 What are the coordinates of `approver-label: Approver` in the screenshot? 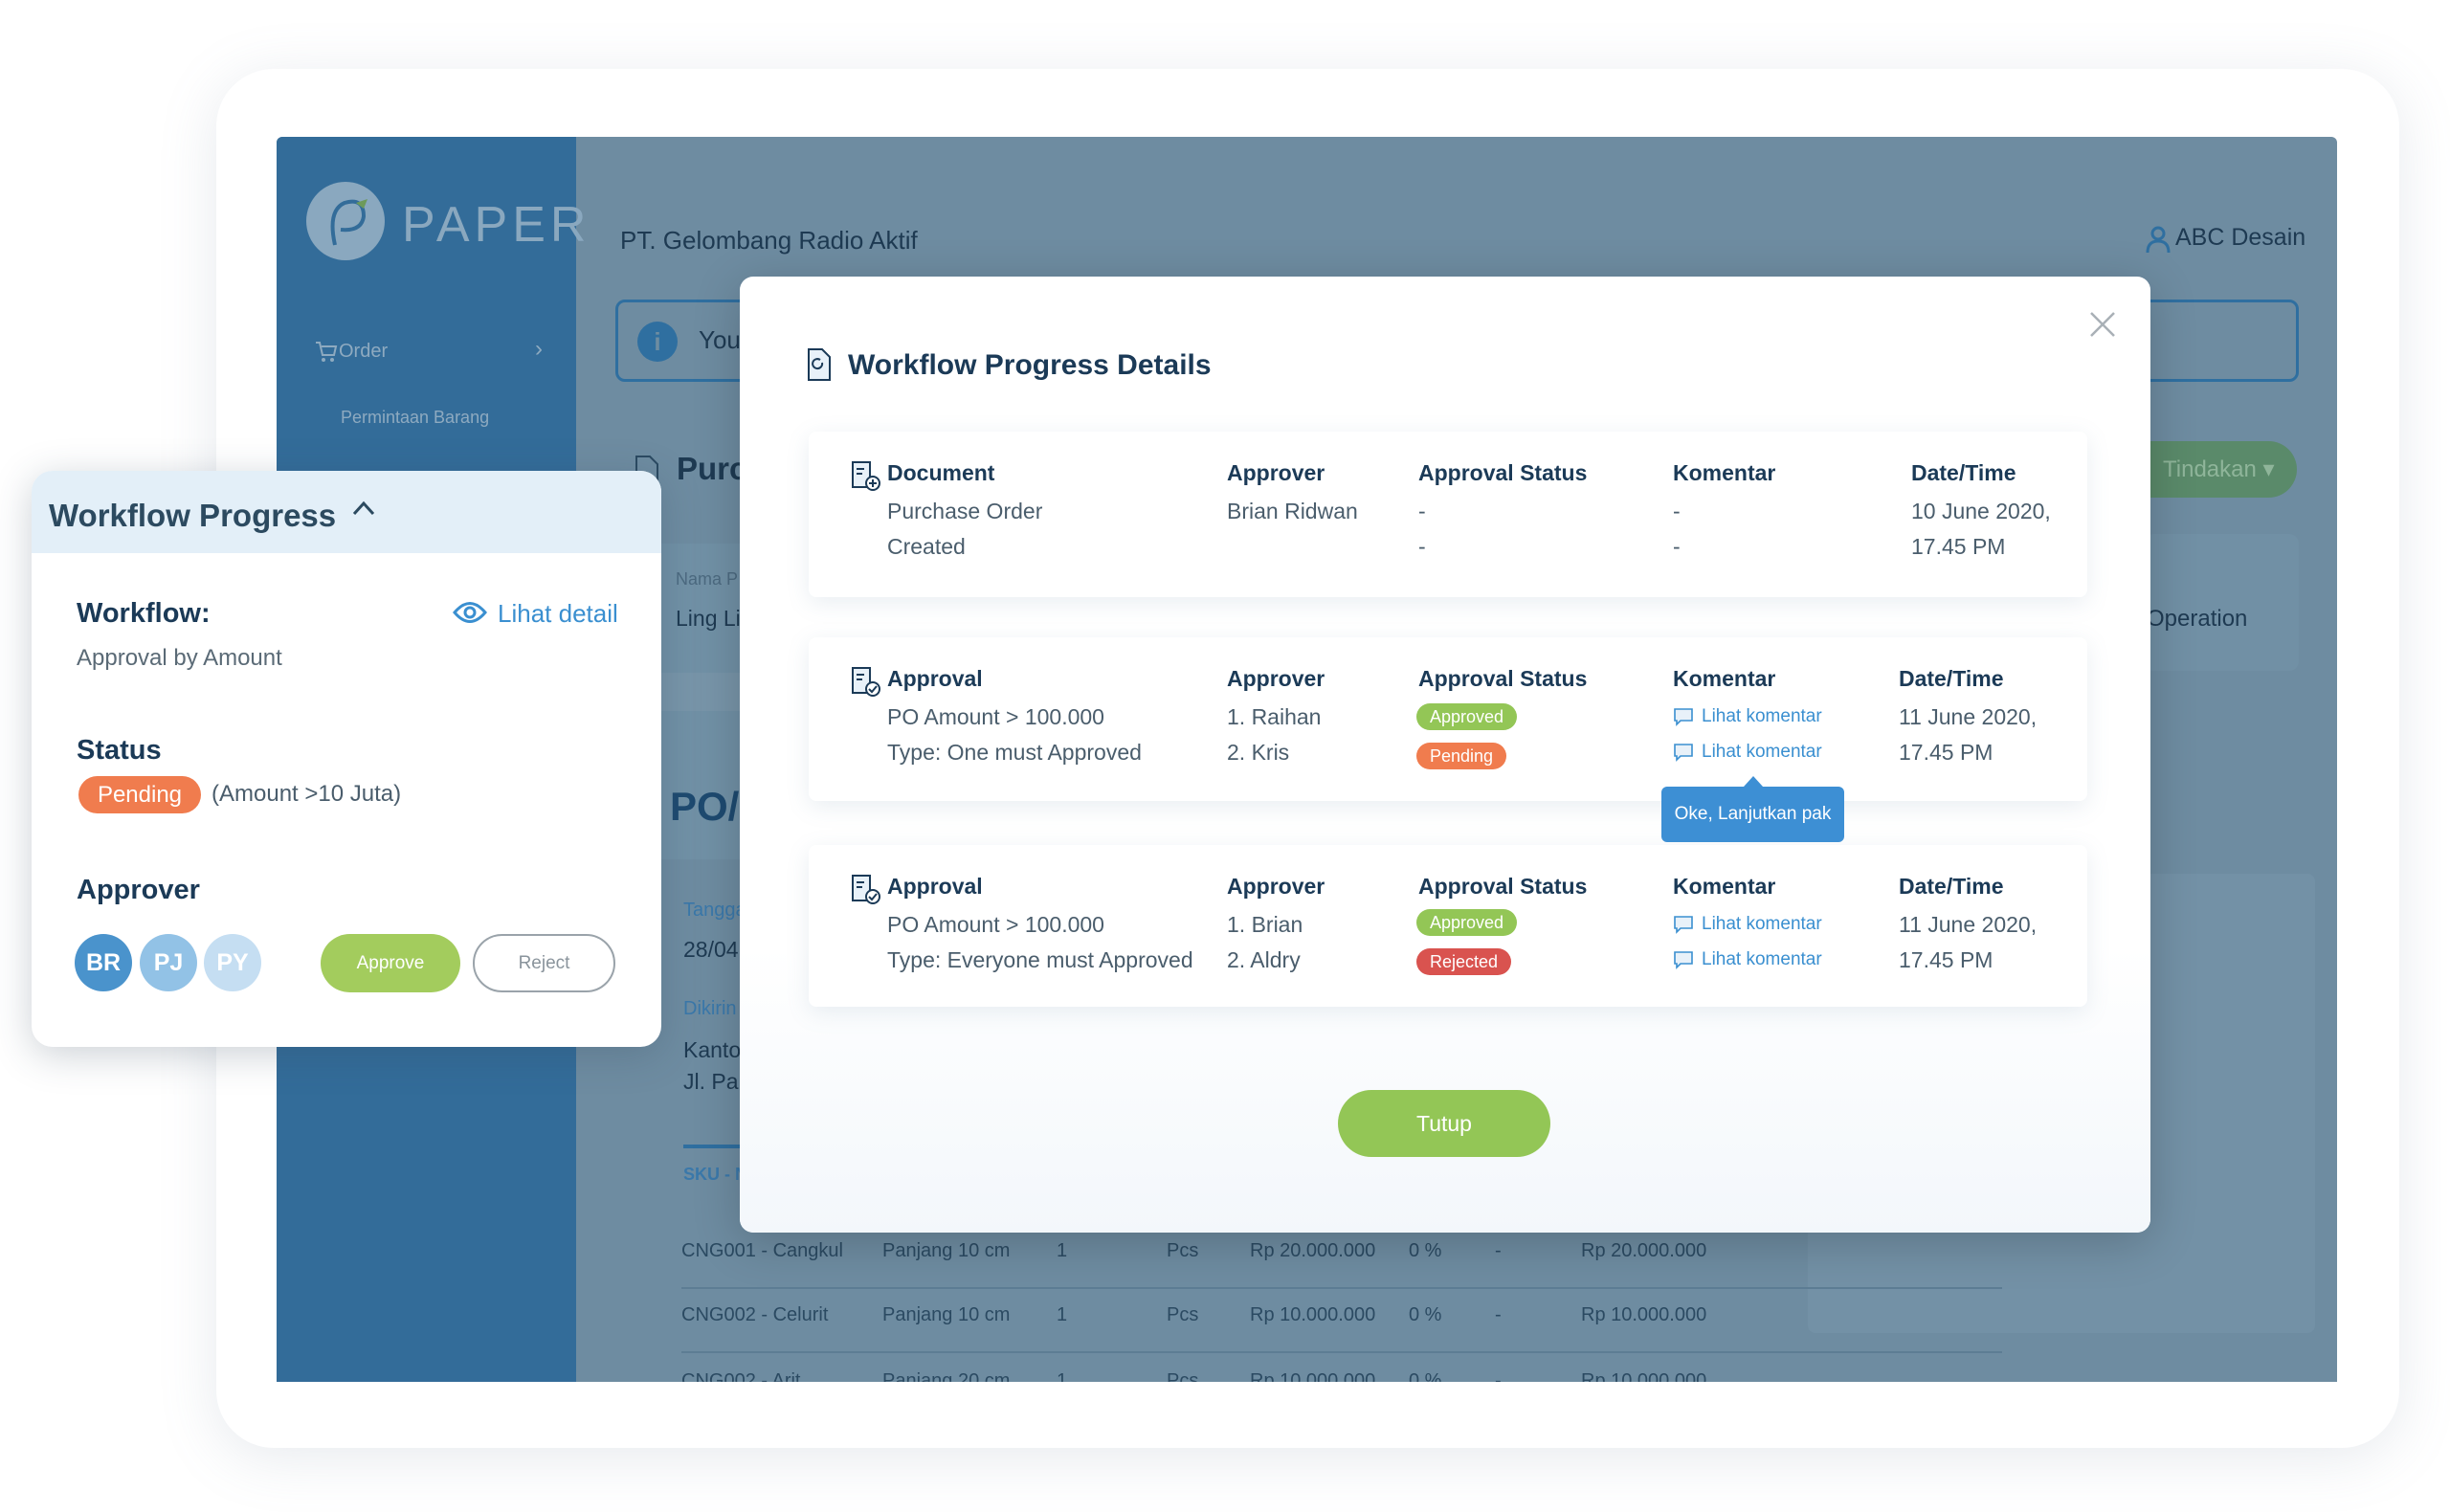 It's located at (138, 890).